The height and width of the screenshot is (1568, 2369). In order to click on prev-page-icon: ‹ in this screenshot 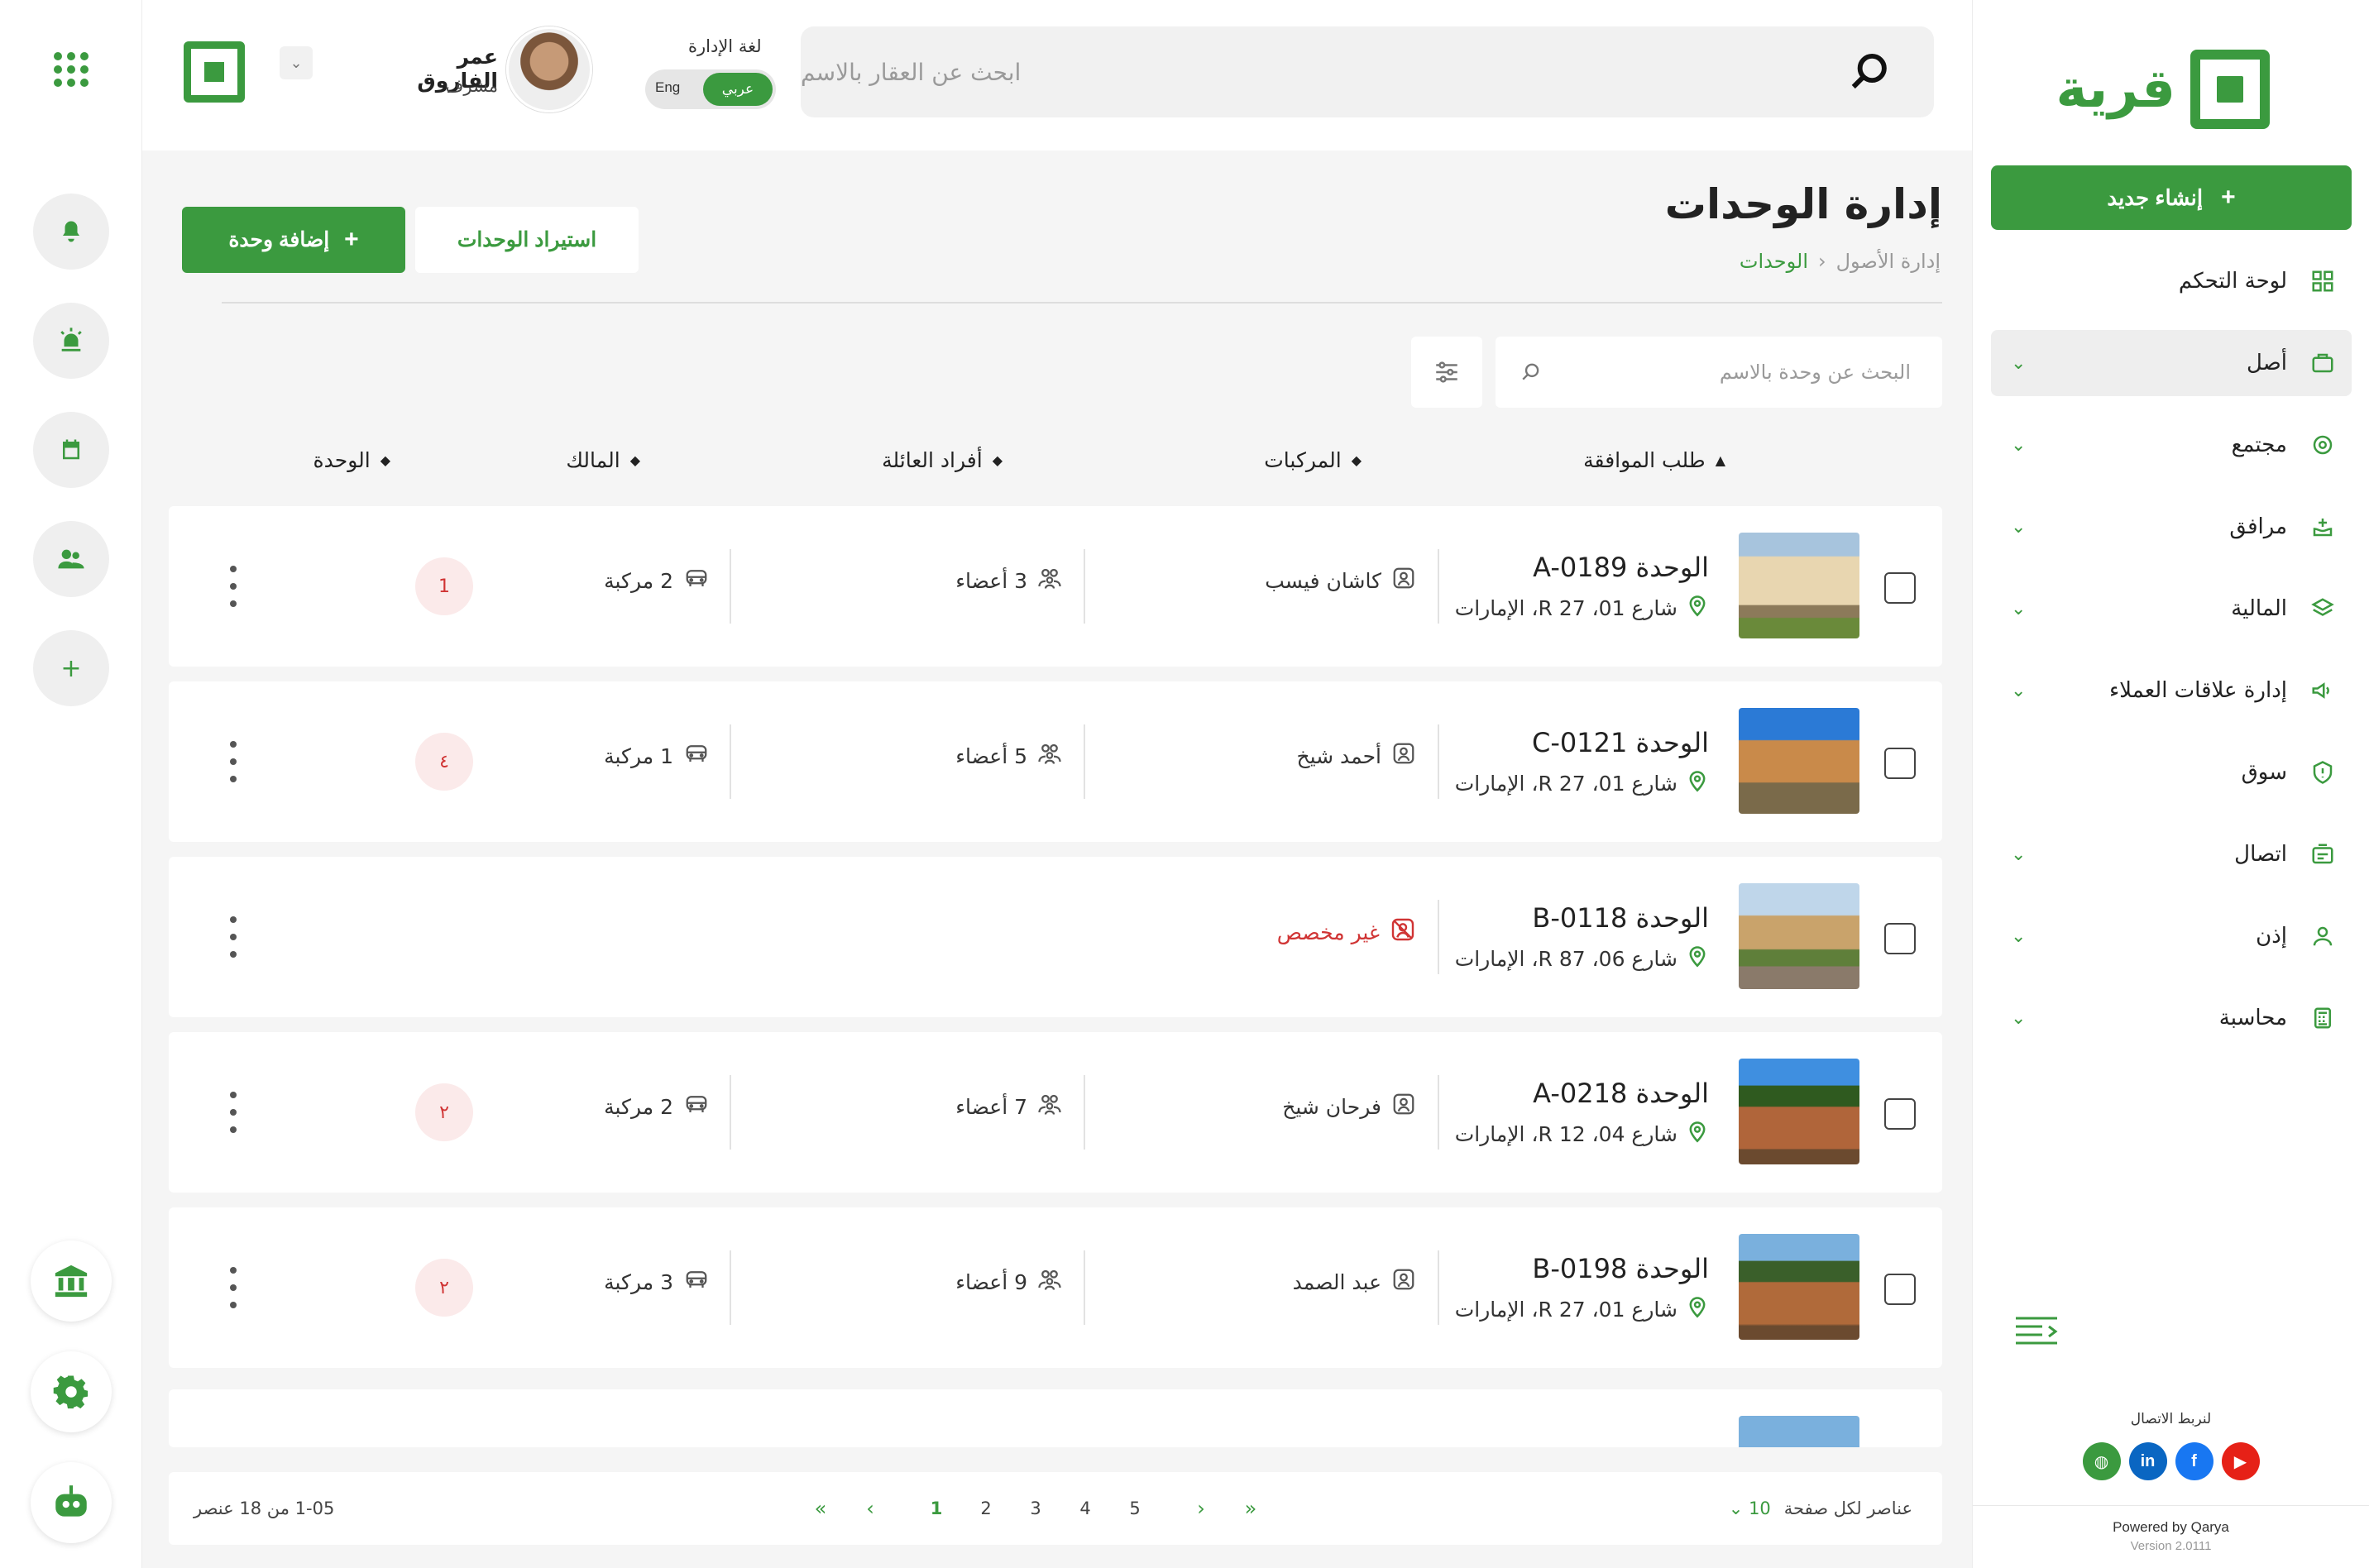, I will do `click(870, 1508)`.